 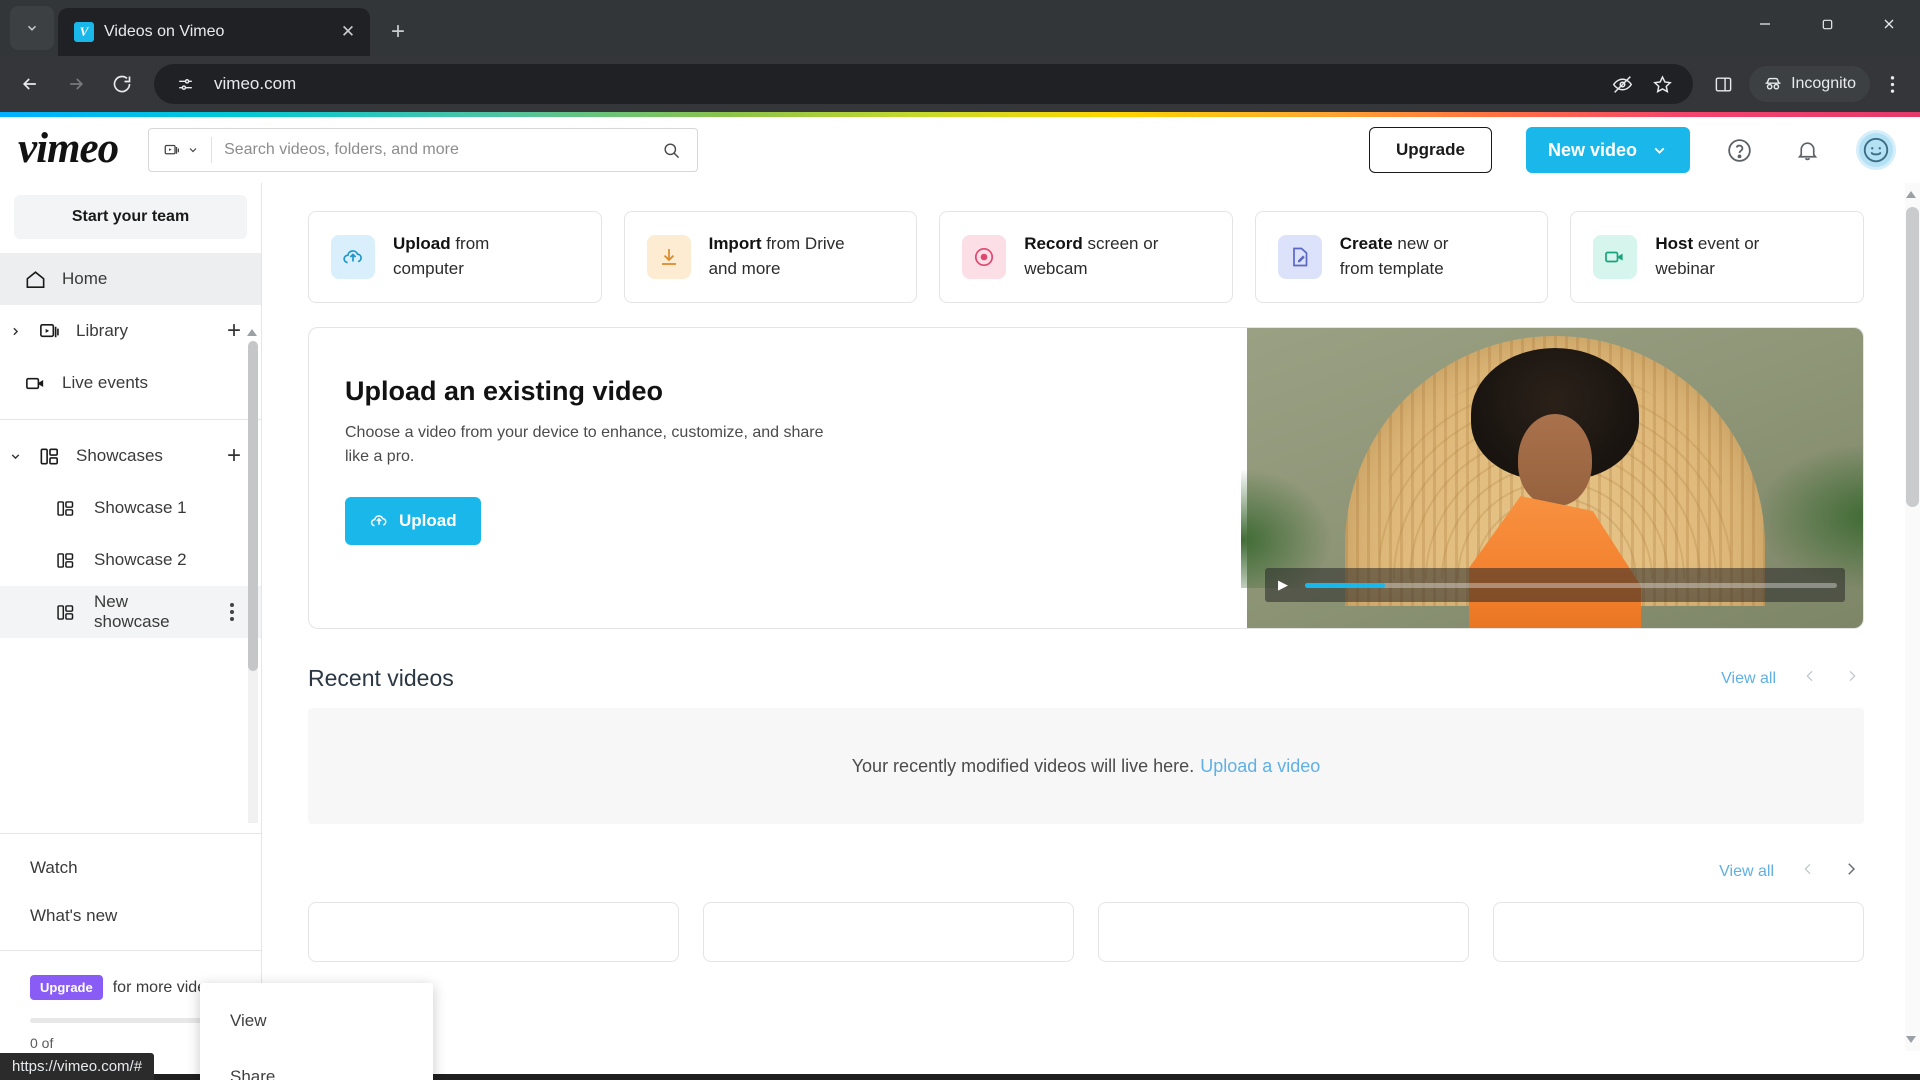 What do you see at coordinates (1260, 766) in the screenshot?
I see `upload-a-video-link: Upload a video` at bounding box center [1260, 766].